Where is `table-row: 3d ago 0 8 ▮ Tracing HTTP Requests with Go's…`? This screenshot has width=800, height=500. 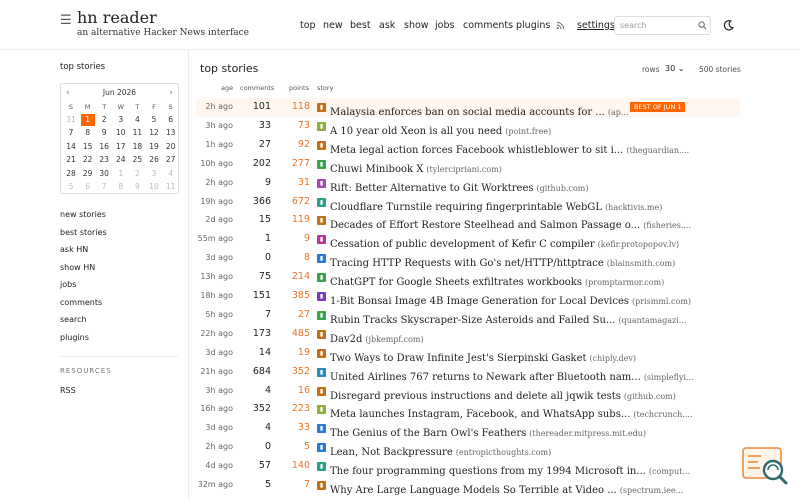 table-row: 3d ago 0 8 ▮ Tracing HTTP Requests with Go's… is located at coordinates (468, 259).